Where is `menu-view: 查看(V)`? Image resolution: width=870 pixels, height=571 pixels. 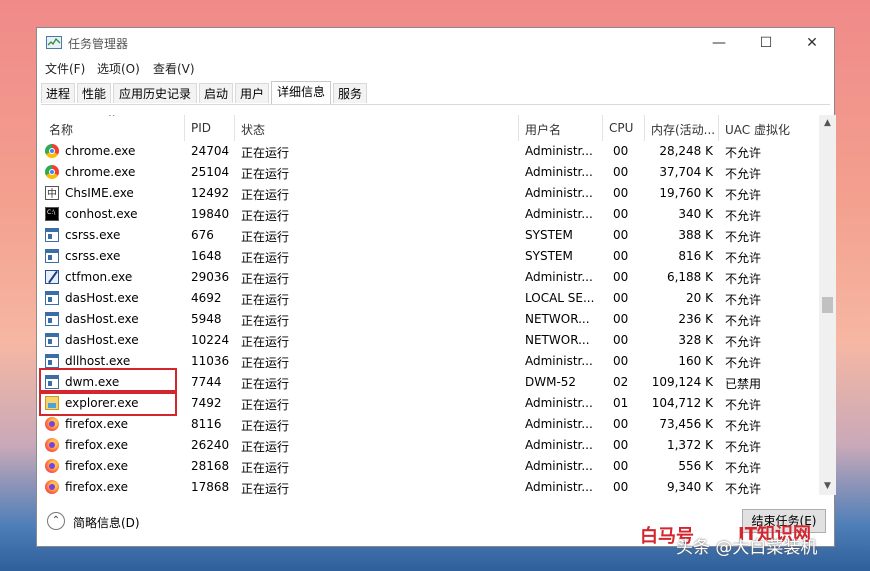 menu-view: 查看(V) is located at coordinates (174, 68).